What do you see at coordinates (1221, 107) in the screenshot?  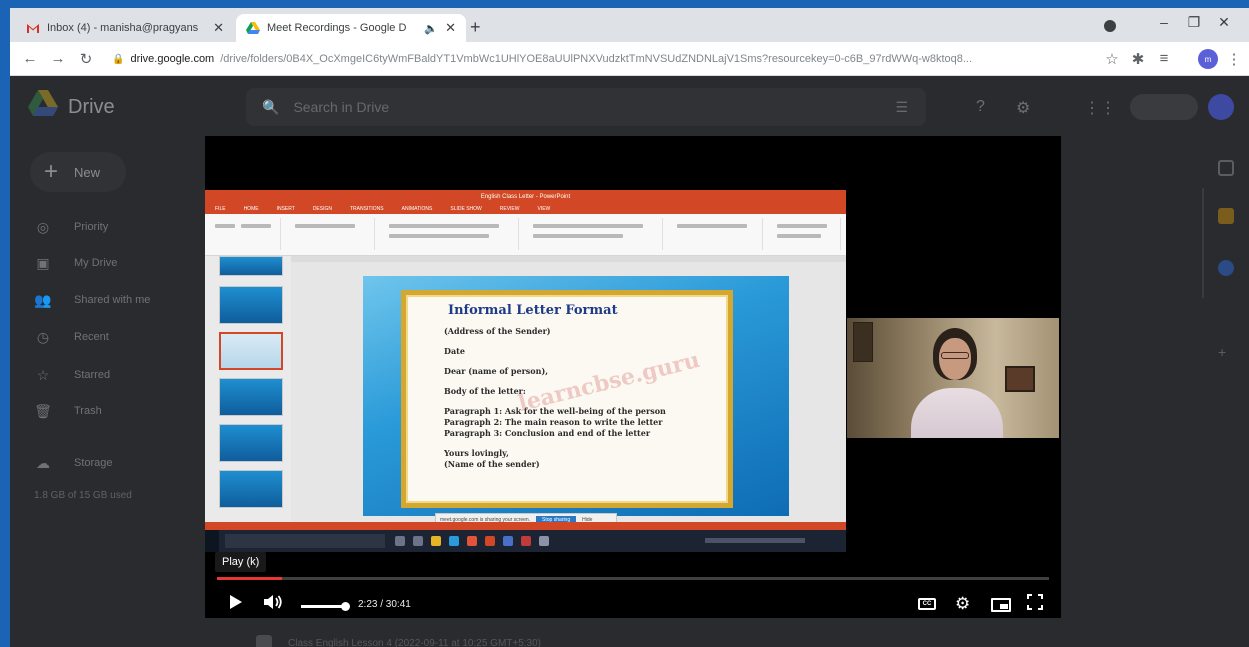 I see `drive-account-avatar` at bounding box center [1221, 107].